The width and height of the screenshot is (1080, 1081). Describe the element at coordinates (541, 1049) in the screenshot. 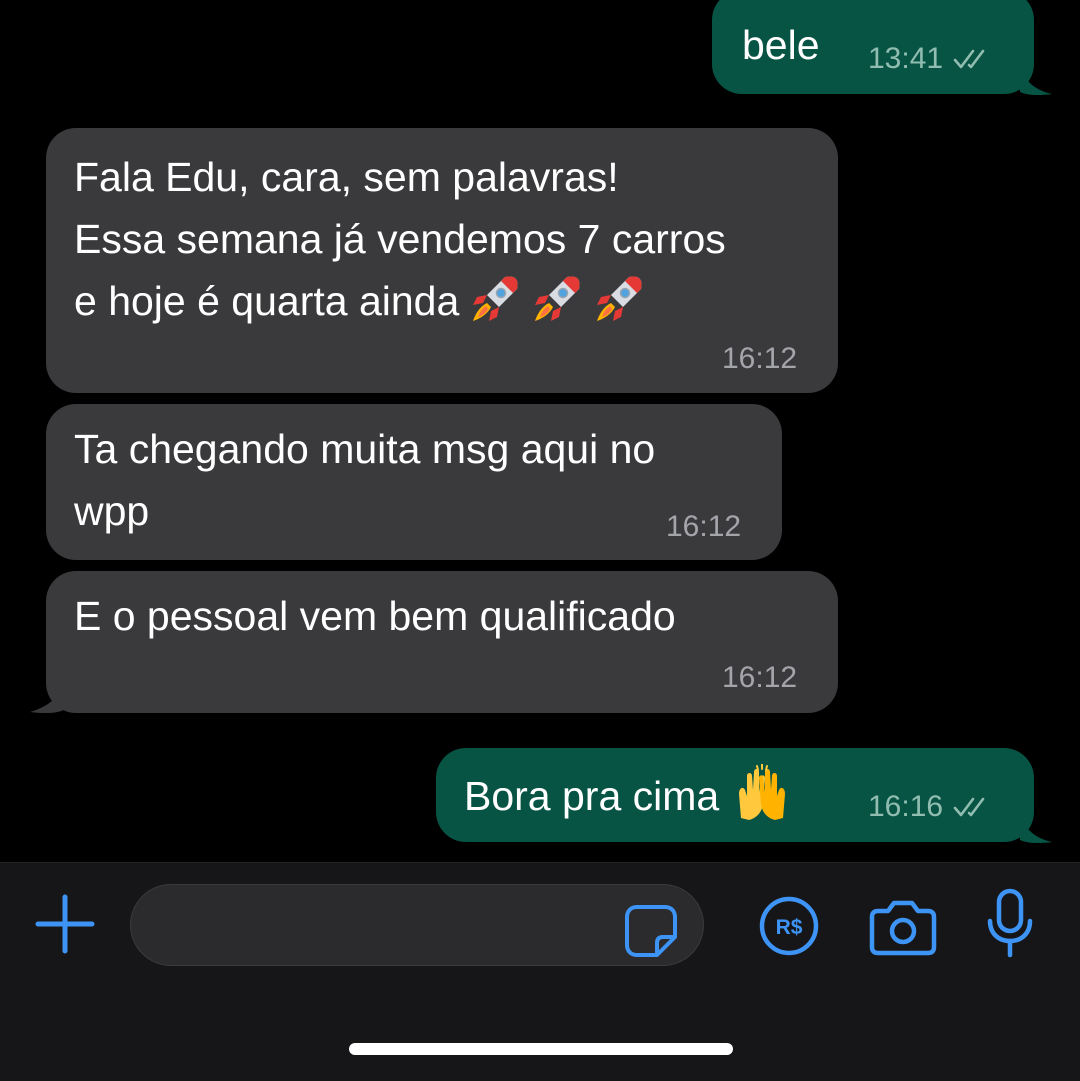

I see `home-indicator` at that location.